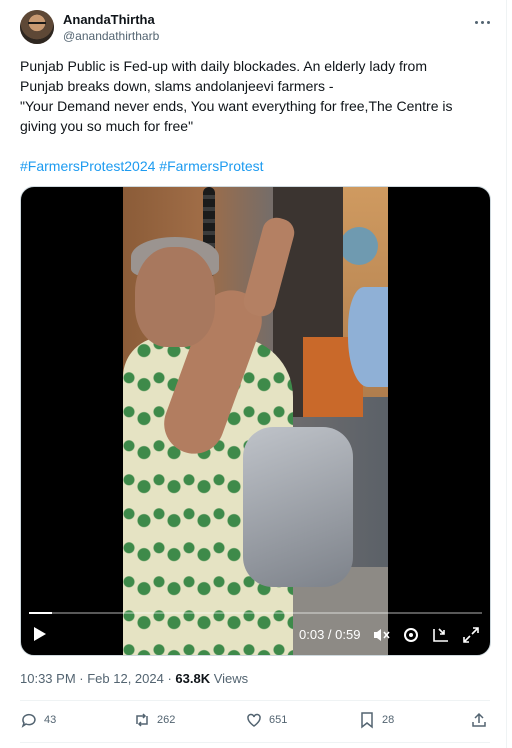 The width and height of the screenshot is (512, 748). Describe the element at coordinates (255, 635) in the screenshot. I see `video-controls: 0:03 / 0:59` at that location.